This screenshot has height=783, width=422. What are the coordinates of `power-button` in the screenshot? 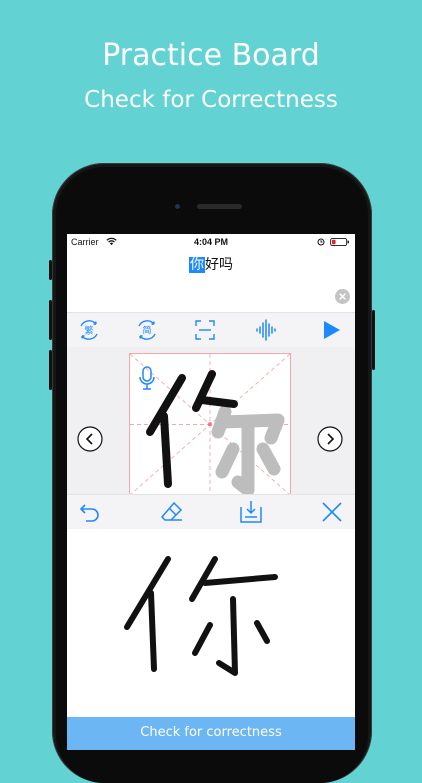 It's located at (373, 340).